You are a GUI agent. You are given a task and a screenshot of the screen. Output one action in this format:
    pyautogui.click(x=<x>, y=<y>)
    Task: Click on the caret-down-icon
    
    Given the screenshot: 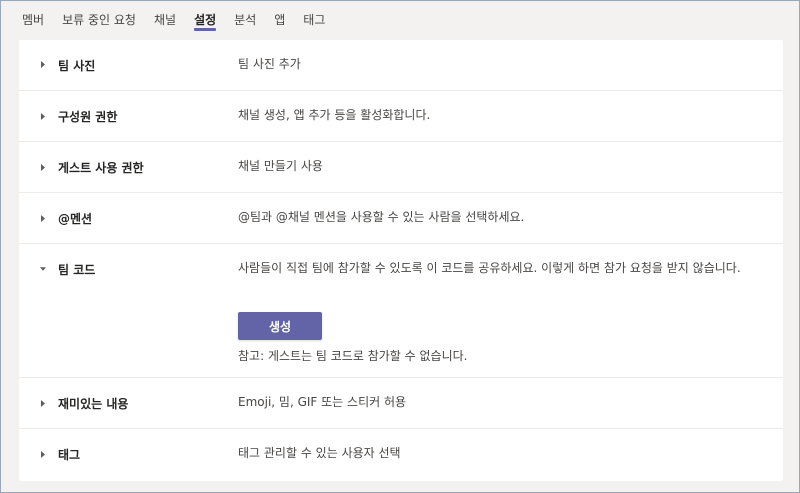 What is the action you would take?
    pyautogui.click(x=43, y=269)
    